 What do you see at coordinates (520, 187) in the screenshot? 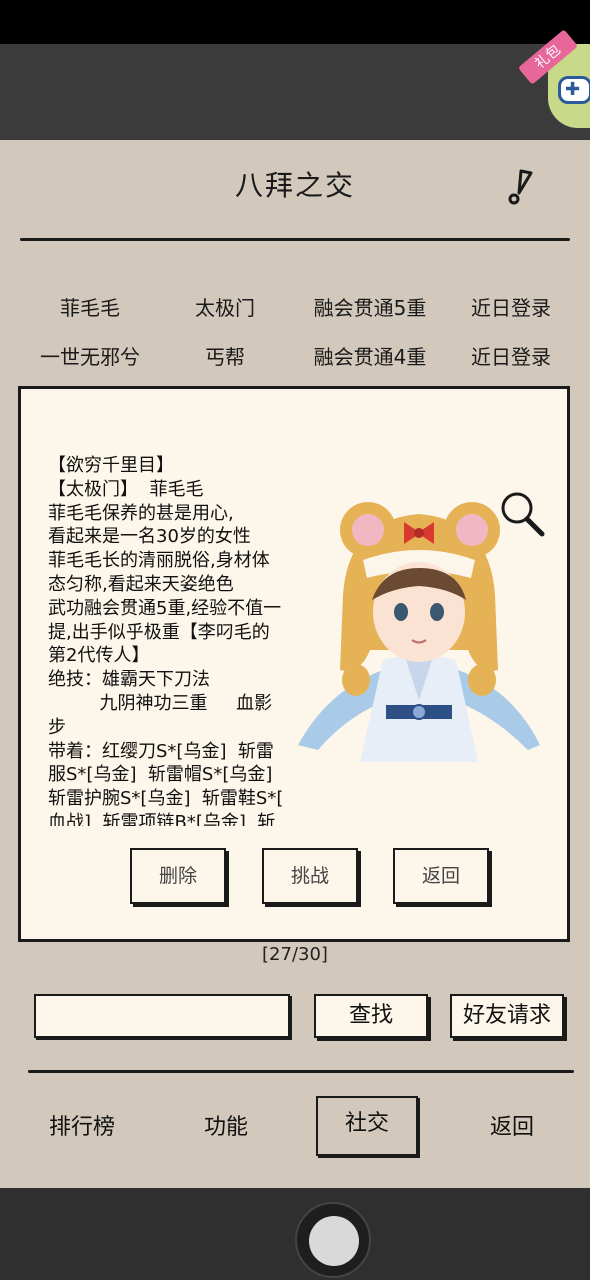
I see `exclamation-icon` at bounding box center [520, 187].